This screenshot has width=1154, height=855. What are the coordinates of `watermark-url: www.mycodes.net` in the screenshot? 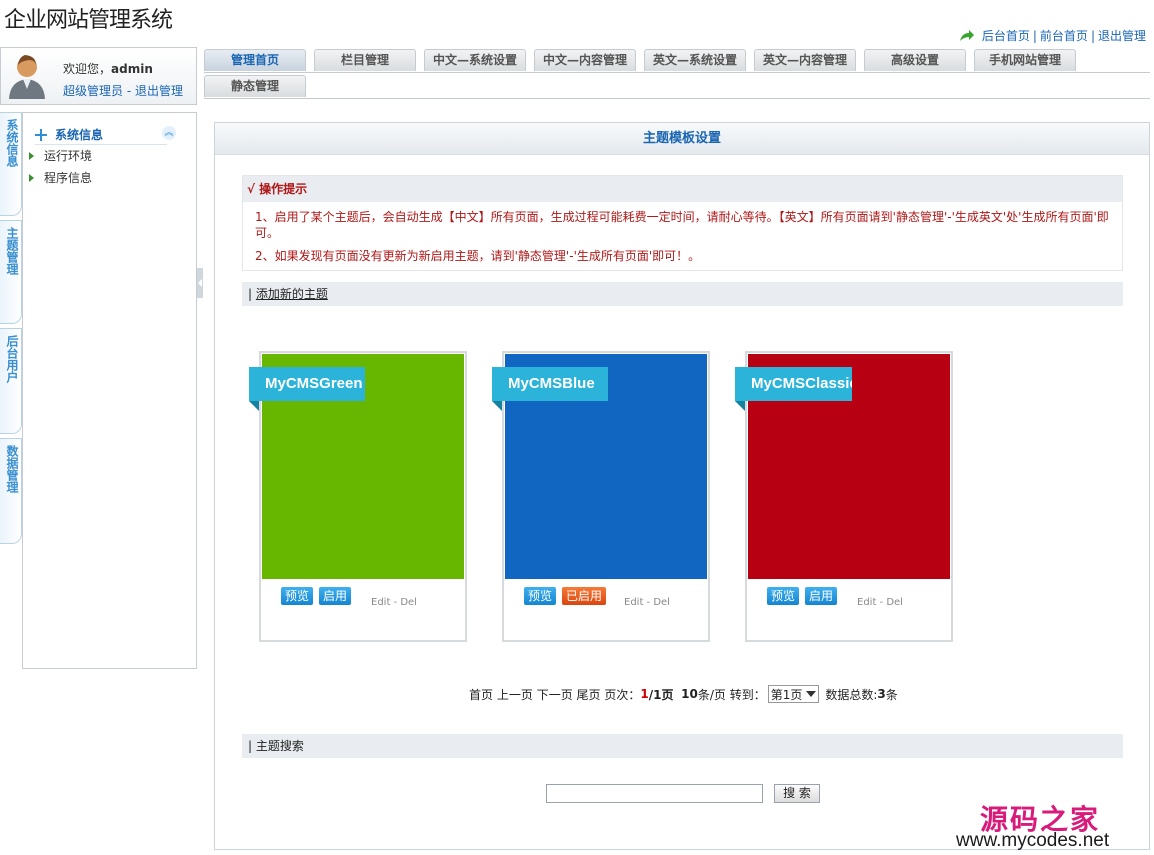 It's located at (1033, 840).